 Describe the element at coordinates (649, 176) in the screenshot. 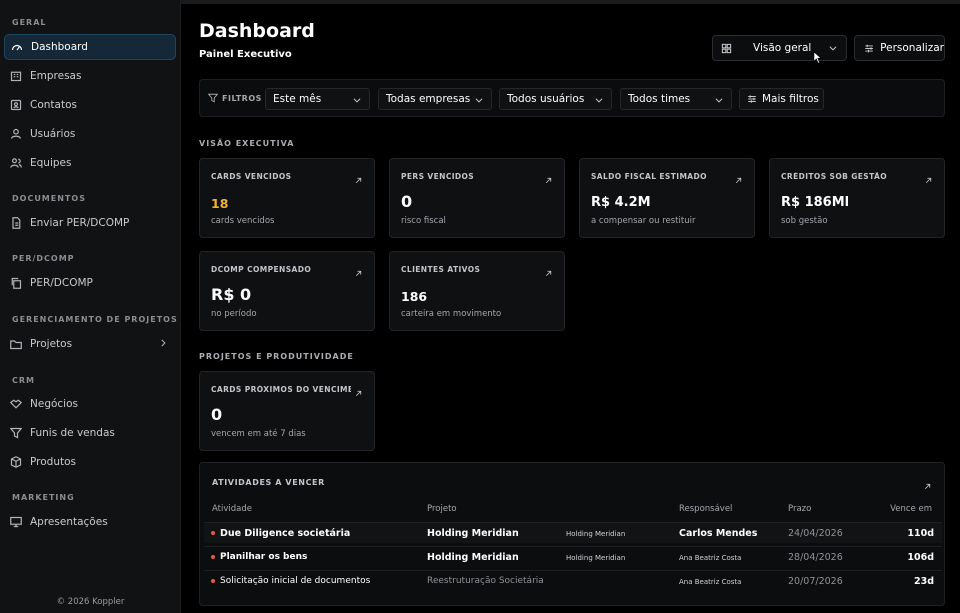

I see `kpi-label: SALDO FISCAL ESTIMADO` at that location.